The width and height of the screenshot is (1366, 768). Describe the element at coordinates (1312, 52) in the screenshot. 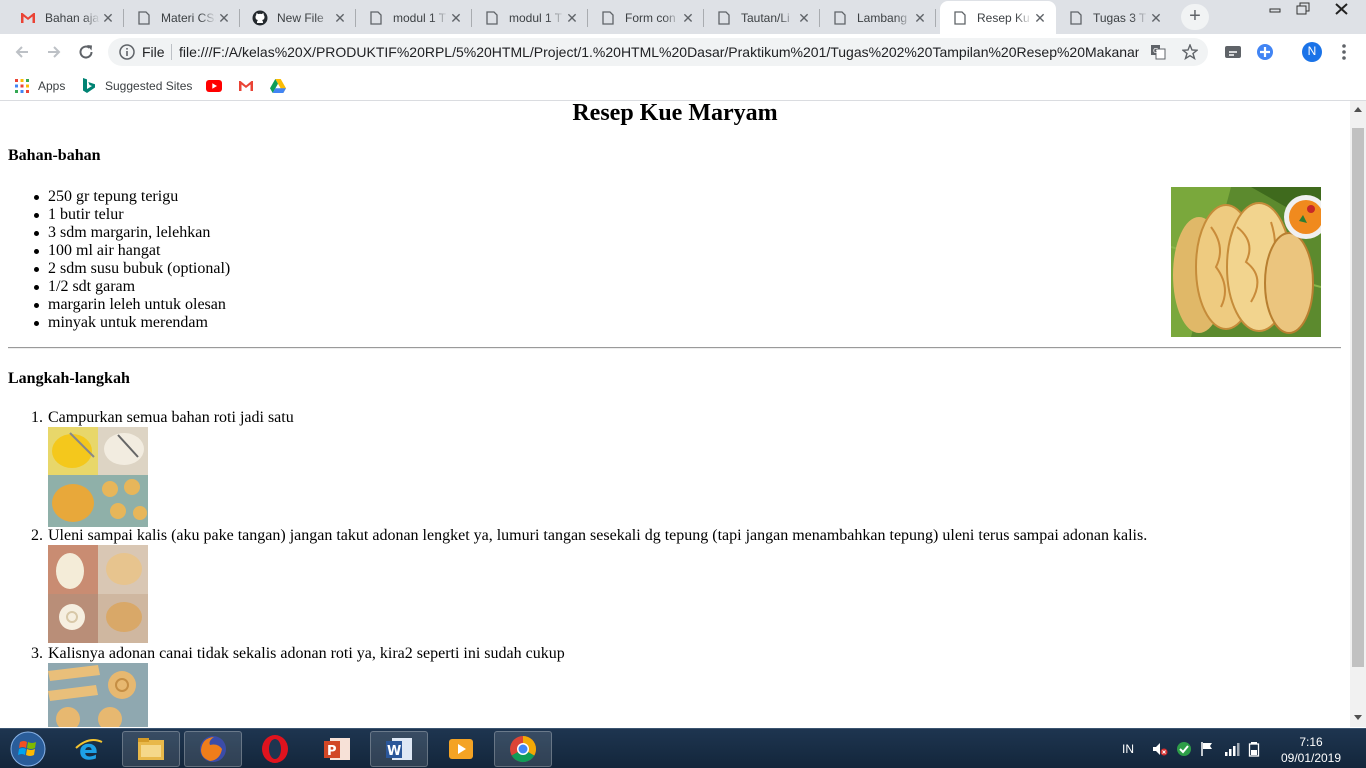

I see `profile-avatar: N` at that location.